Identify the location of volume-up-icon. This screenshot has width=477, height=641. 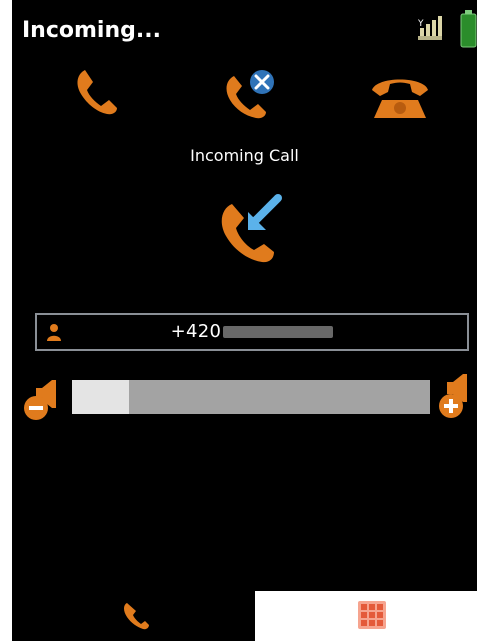
(453, 396).